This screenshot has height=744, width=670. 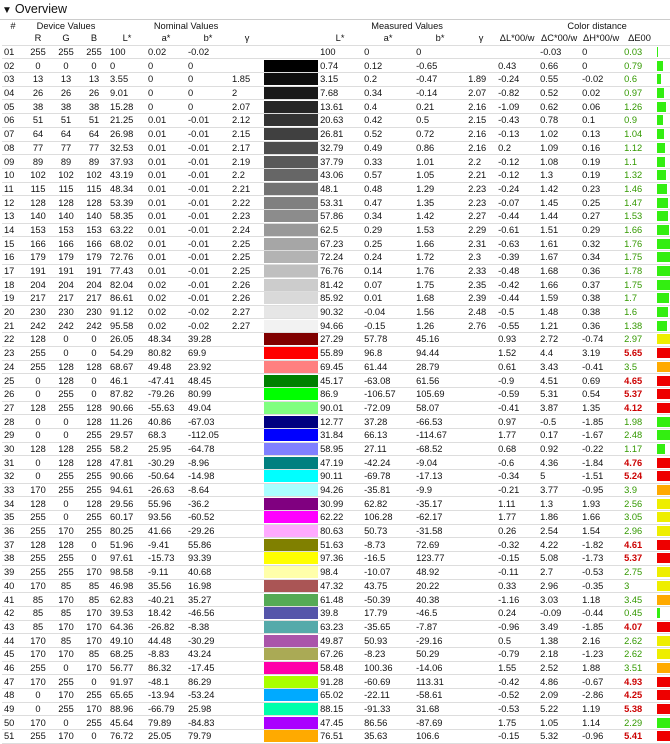 I want to click on measured-l: 67.23, so click(x=340, y=244).